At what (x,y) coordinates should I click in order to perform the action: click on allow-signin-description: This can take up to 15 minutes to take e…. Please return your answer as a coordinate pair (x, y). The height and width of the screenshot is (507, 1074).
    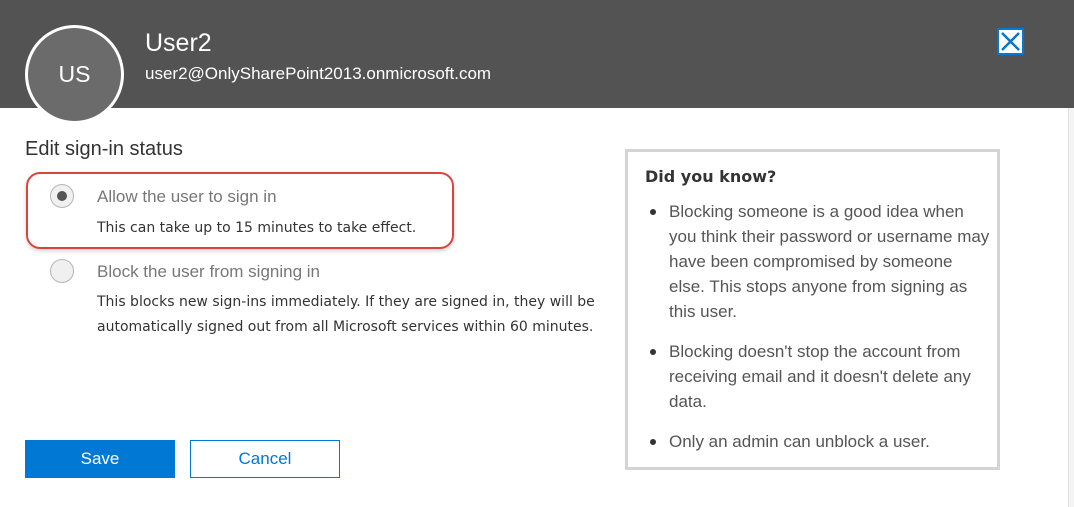
    Looking at the image, I should click on (257, 228).